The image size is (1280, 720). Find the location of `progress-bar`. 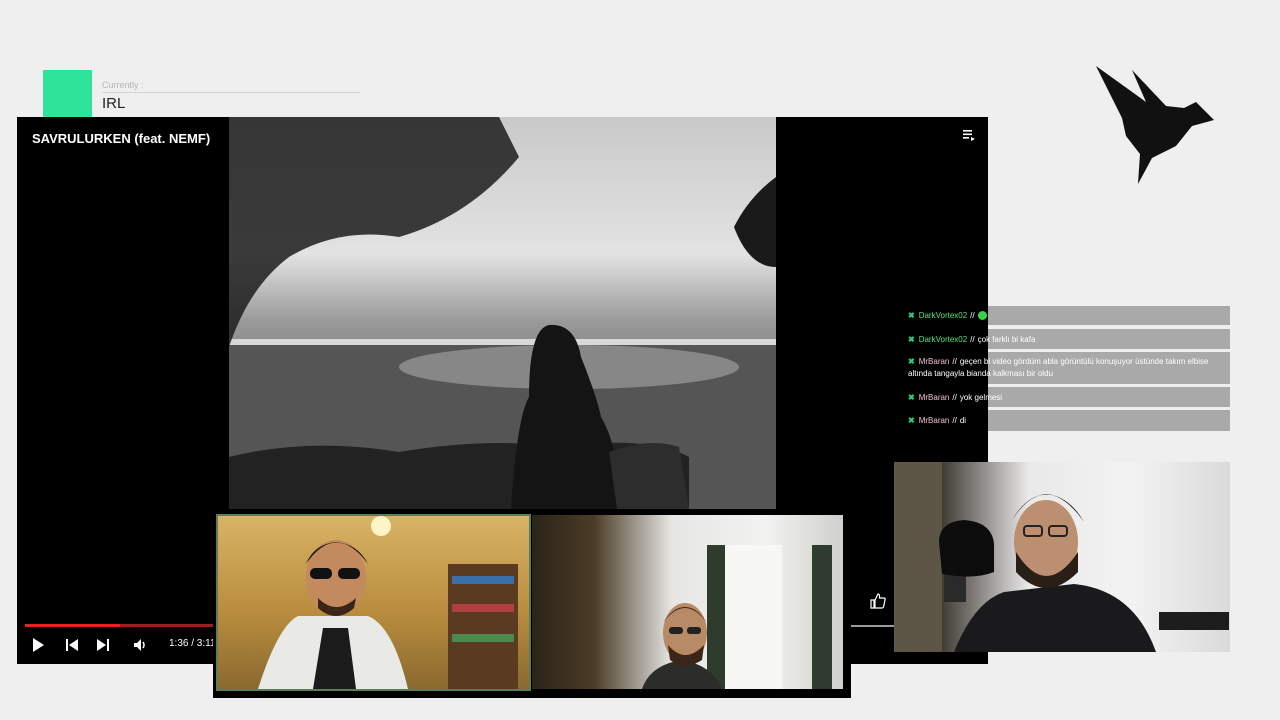

progress-bar is located at coordinates (120, 625).